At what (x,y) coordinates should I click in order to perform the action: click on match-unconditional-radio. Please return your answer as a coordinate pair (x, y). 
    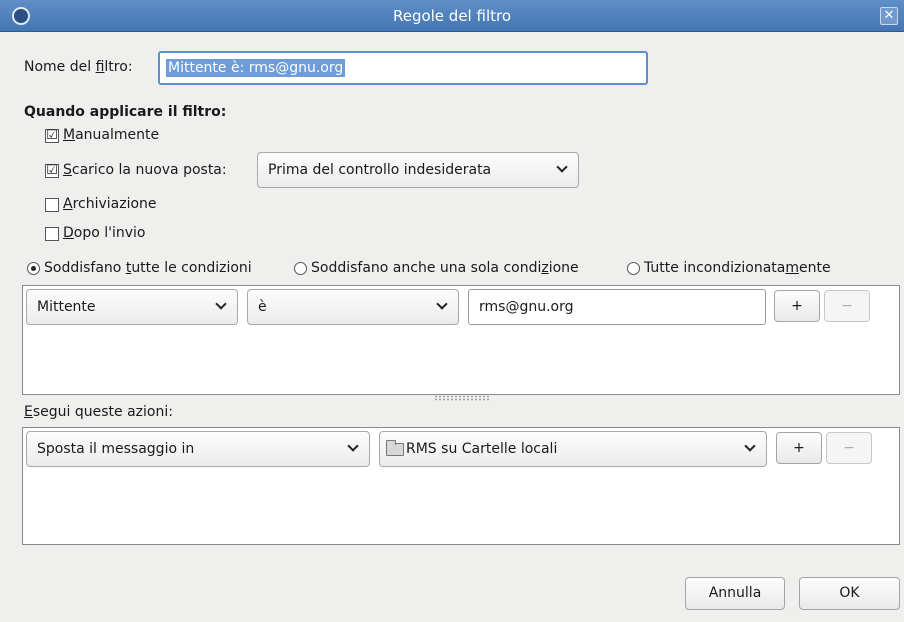
    Looking at the image, I should click on (633, 268).